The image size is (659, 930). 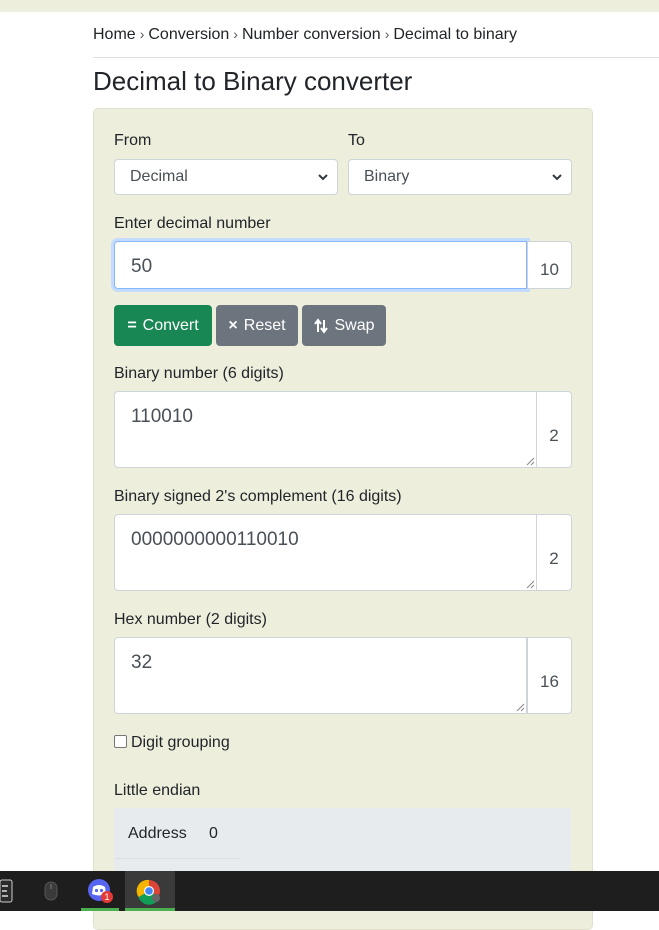 I want to click on from-label: From, so click(x=133, y=140).